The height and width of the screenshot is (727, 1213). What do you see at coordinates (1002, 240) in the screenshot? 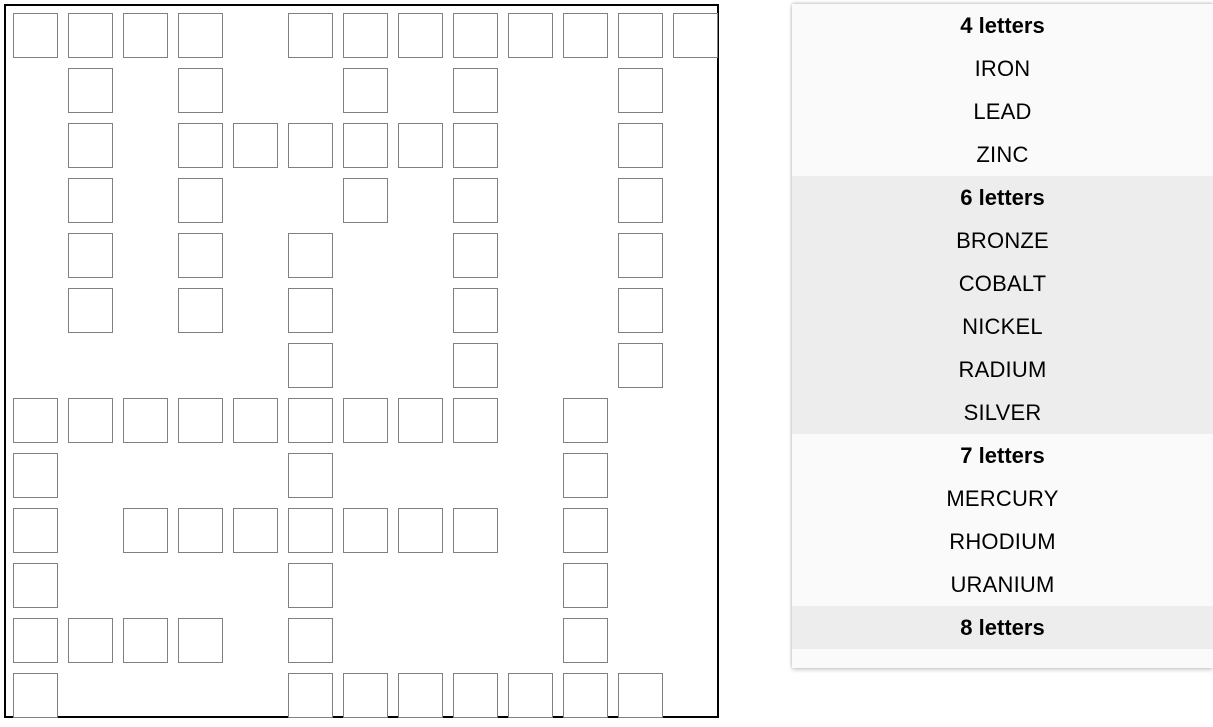
I see `word-list-item: BRONZE` at bounding box center [1002, 240].